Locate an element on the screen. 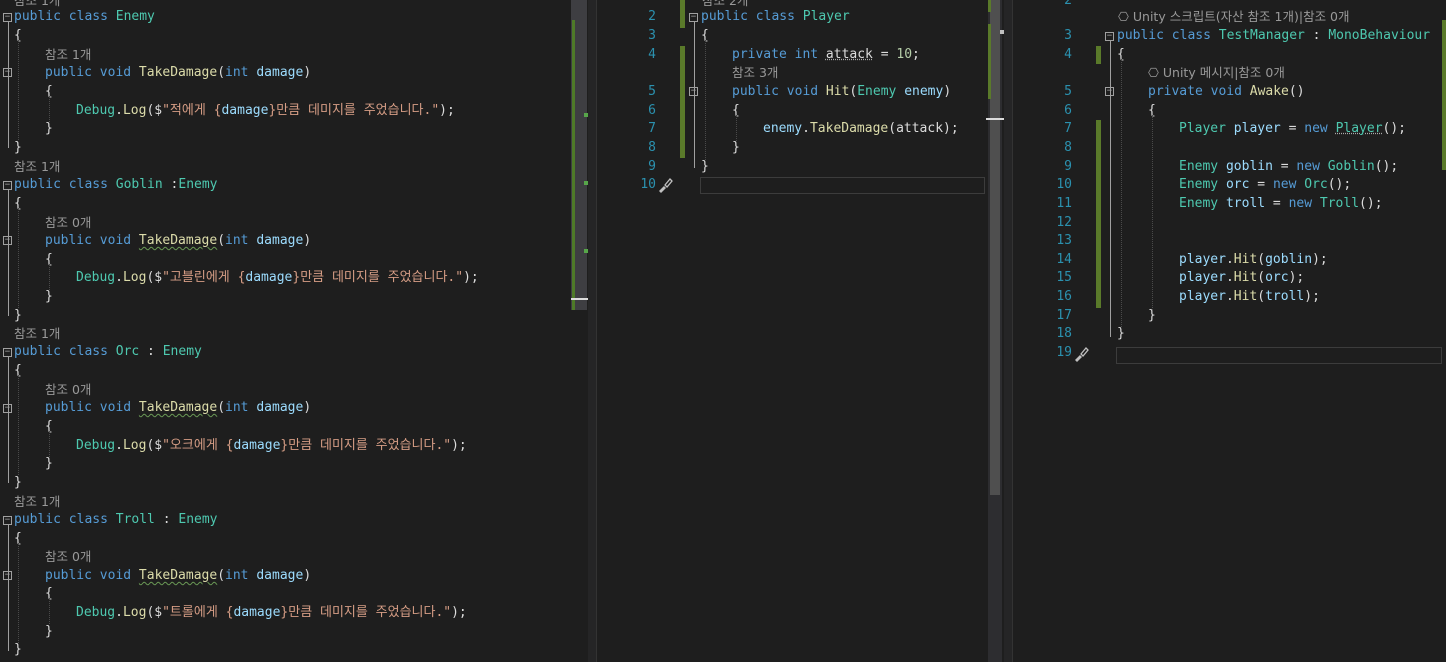  method-call: player.Hit(orc); is located at coordinates (1242, 277).